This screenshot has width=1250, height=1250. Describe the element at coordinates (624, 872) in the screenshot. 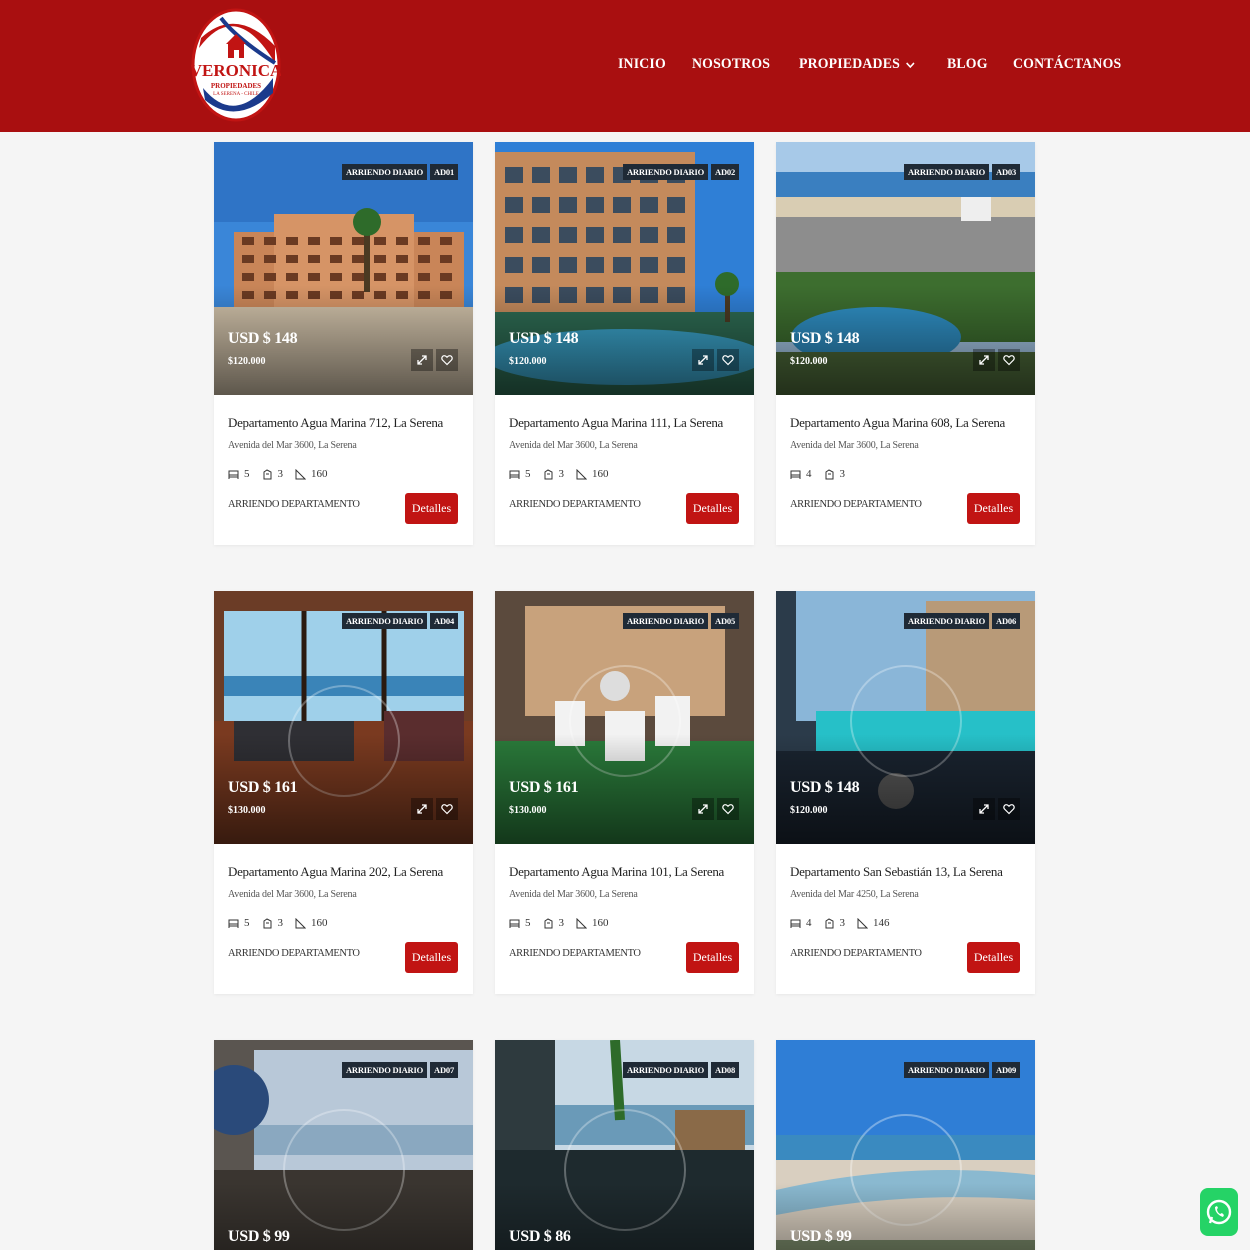

I see `property-title: Departamento Agua Marina 101, La Serena` at that location.